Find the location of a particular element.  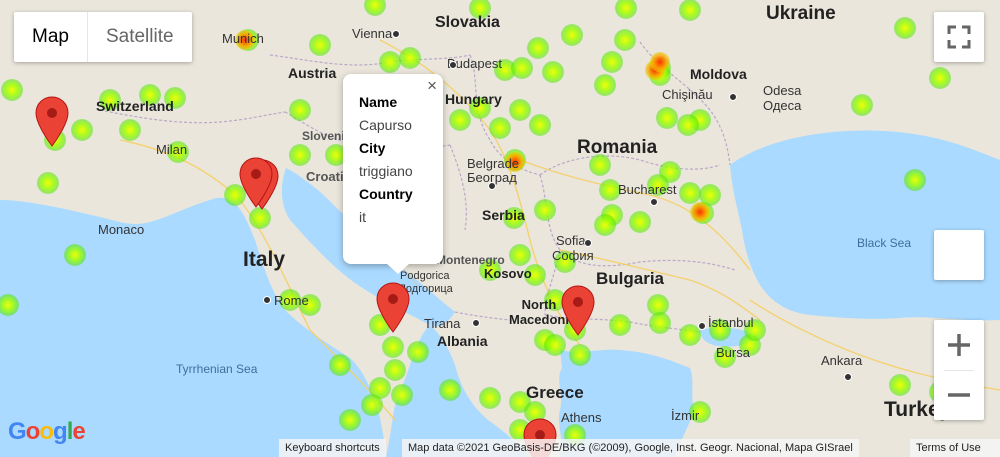

info-window-tail is located at coordinates (398, 268).